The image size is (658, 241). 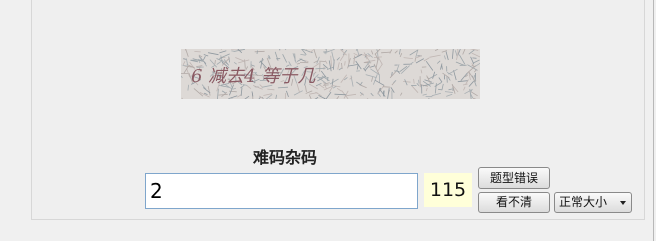 I want to click on captcha-question: 6 减去4 等于几, so click(x=253, y=76).